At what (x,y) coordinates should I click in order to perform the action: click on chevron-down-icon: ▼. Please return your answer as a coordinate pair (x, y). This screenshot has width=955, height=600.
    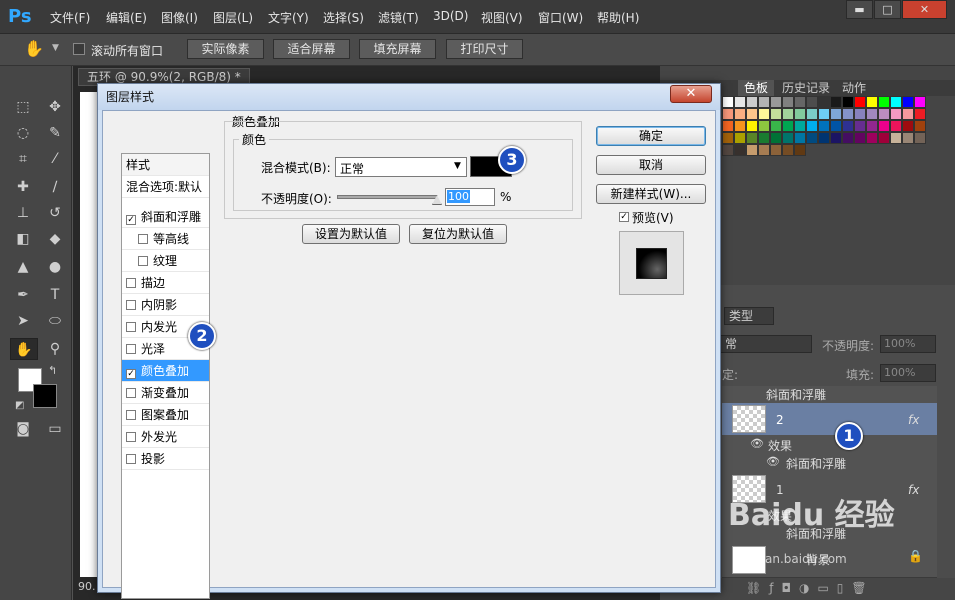
    Looking at the image, I should click on (55, 48).